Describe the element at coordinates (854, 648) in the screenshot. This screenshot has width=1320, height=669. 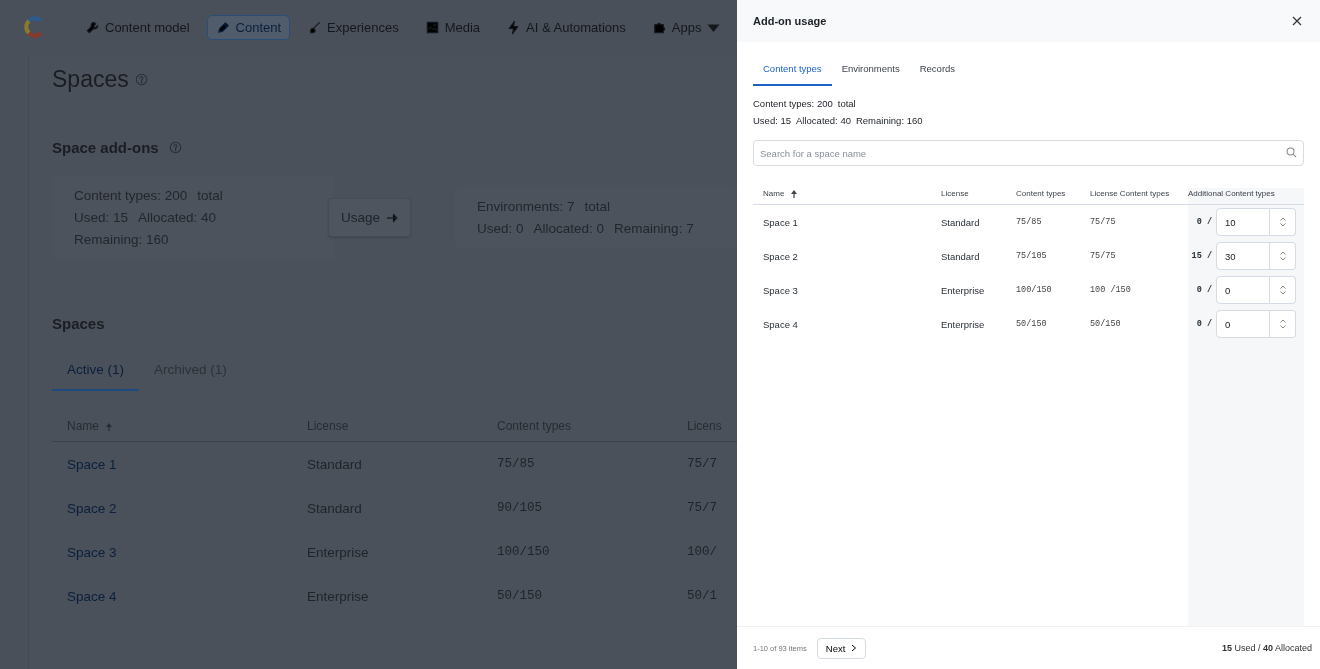
I see `chevron-icon` at that location.